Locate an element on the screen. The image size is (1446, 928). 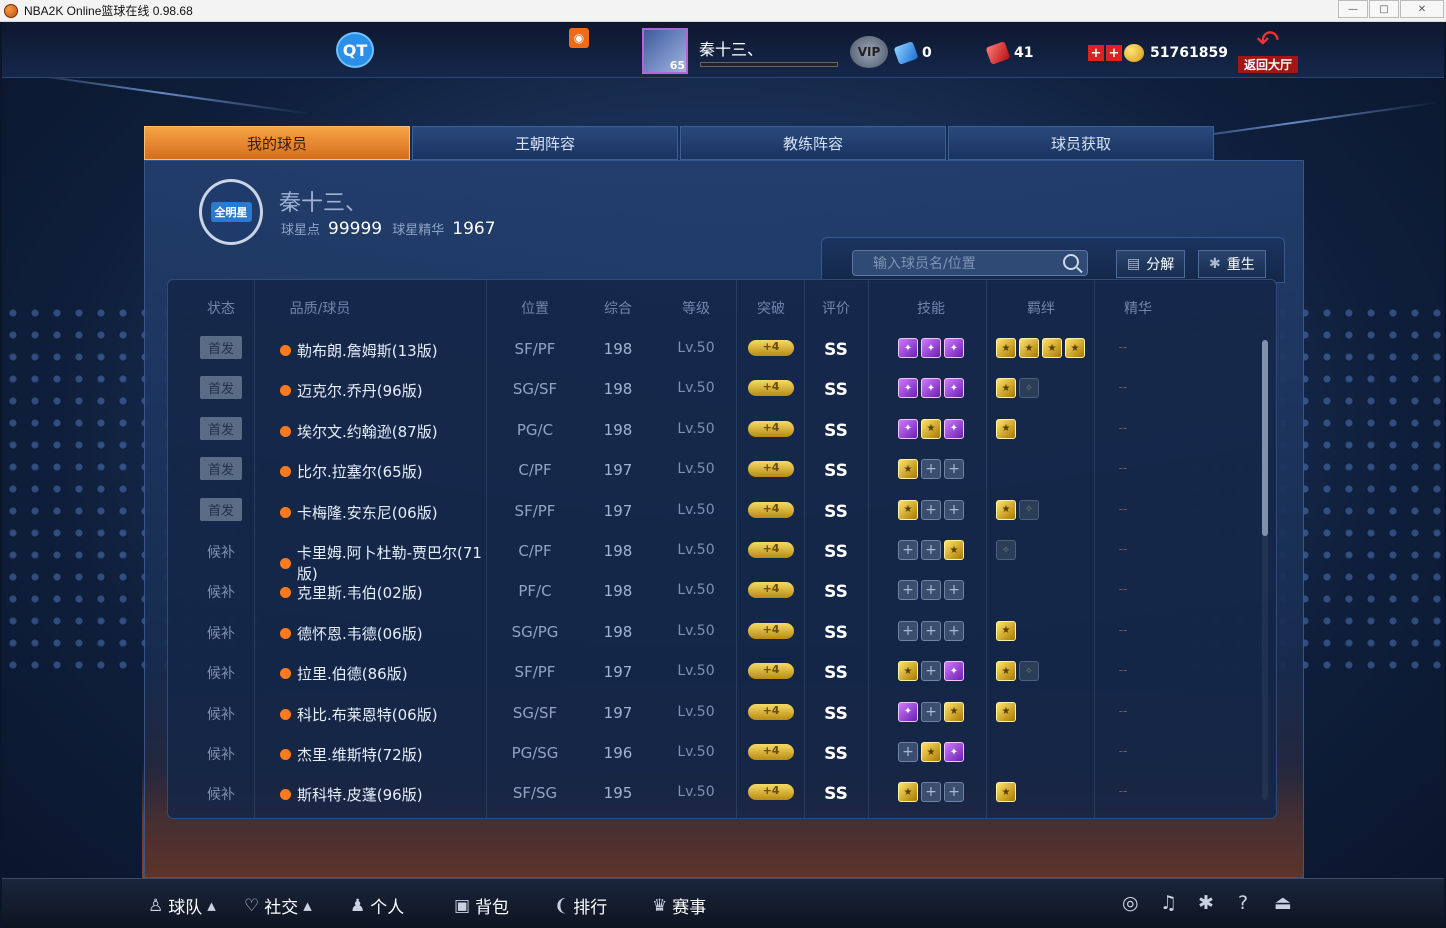
table-row: 候补 德怀恩.韦德(06版) SG/PG 198 Lv.50 +4 SS -- + + + ★ is located at coordinates (722, 631).